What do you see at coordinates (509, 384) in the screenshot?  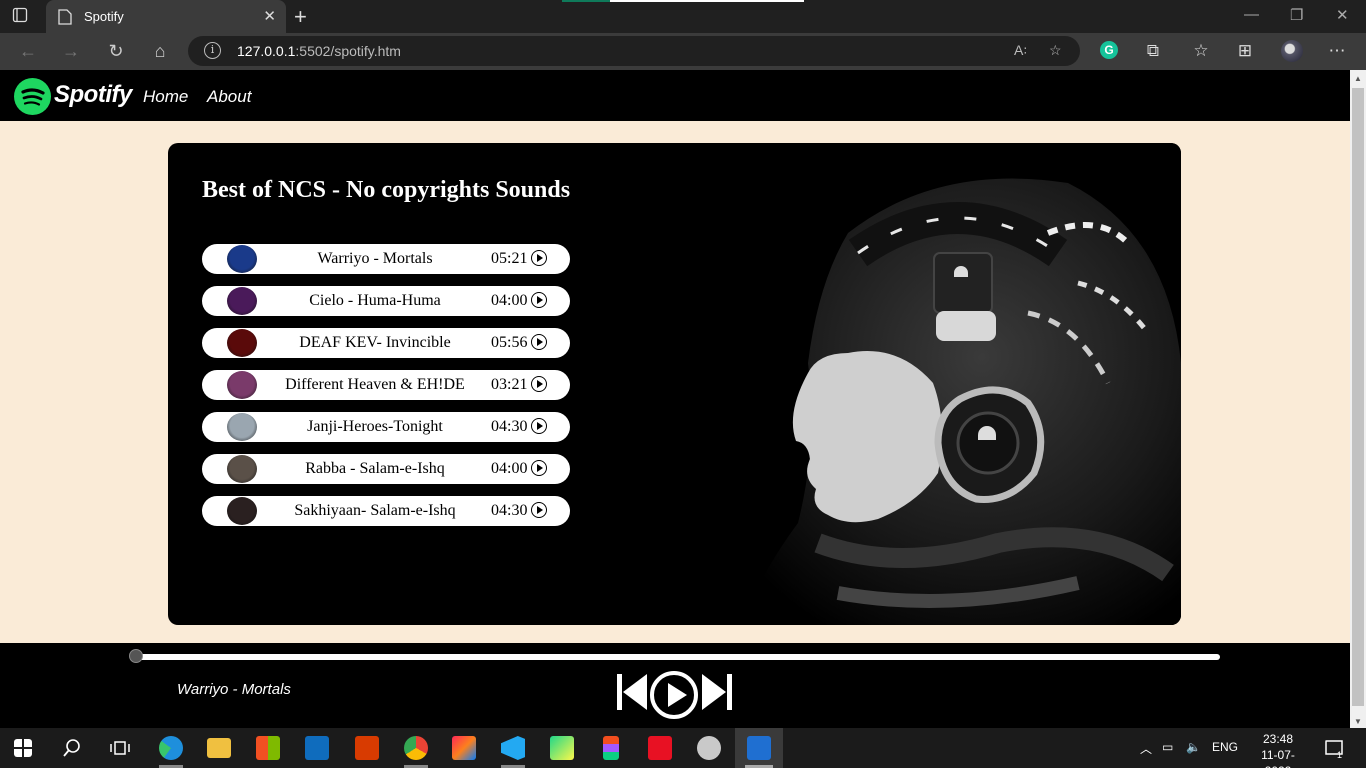 I see `song-duration: 03:21` at bounding box center [509, 384].